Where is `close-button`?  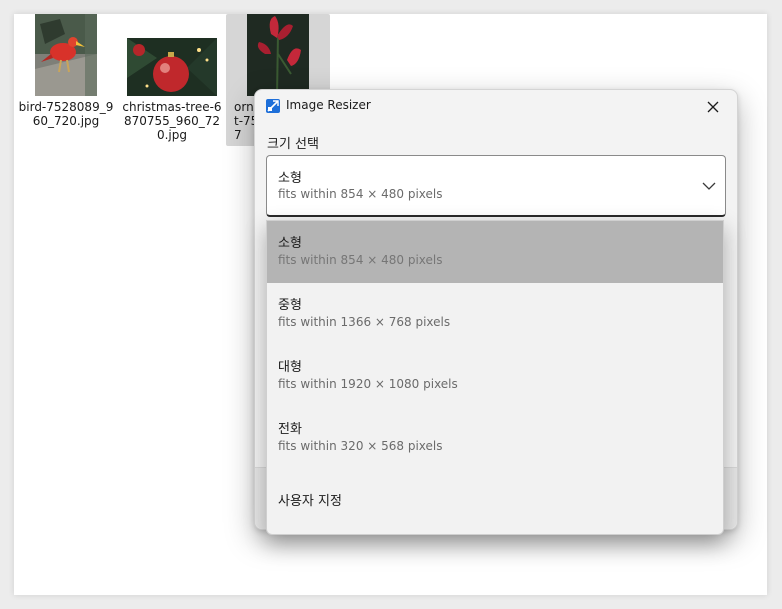
close-button is located at coordinates (713, 107).